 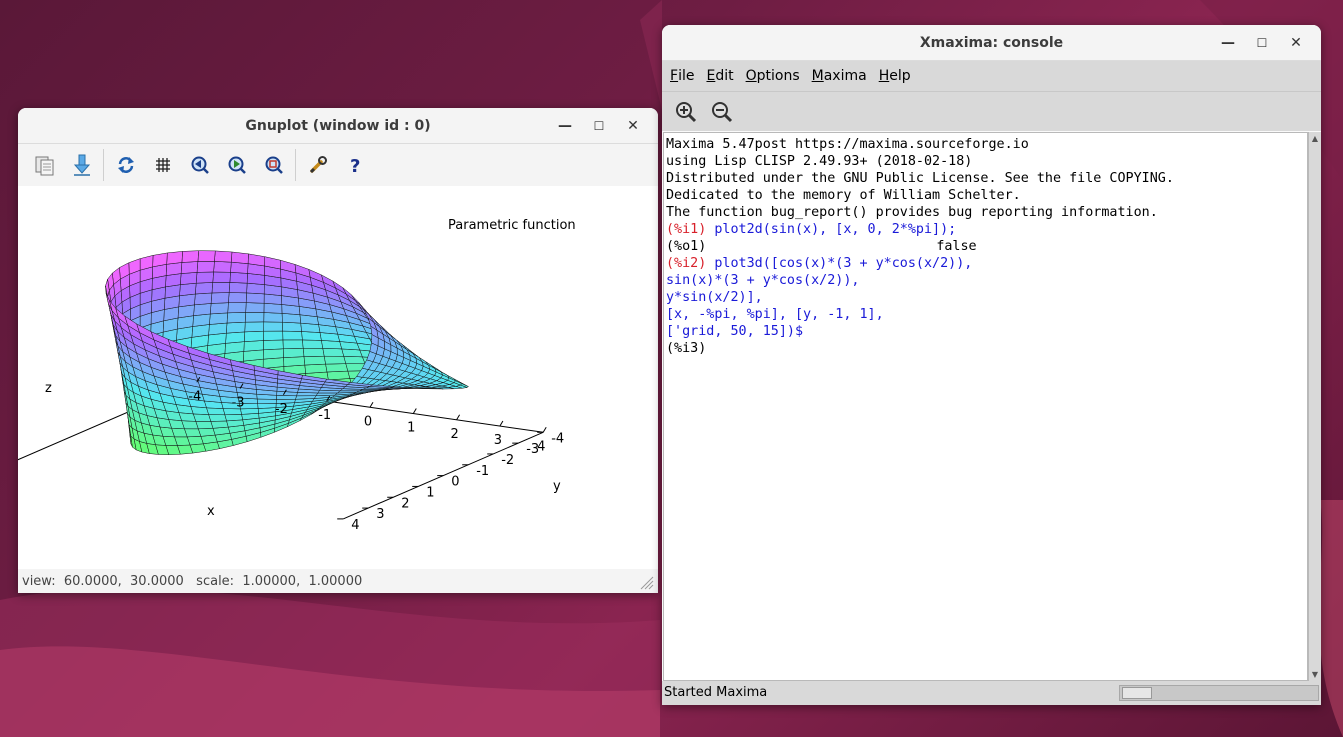 I want to click on replot-button, so click(x=125, y=165).